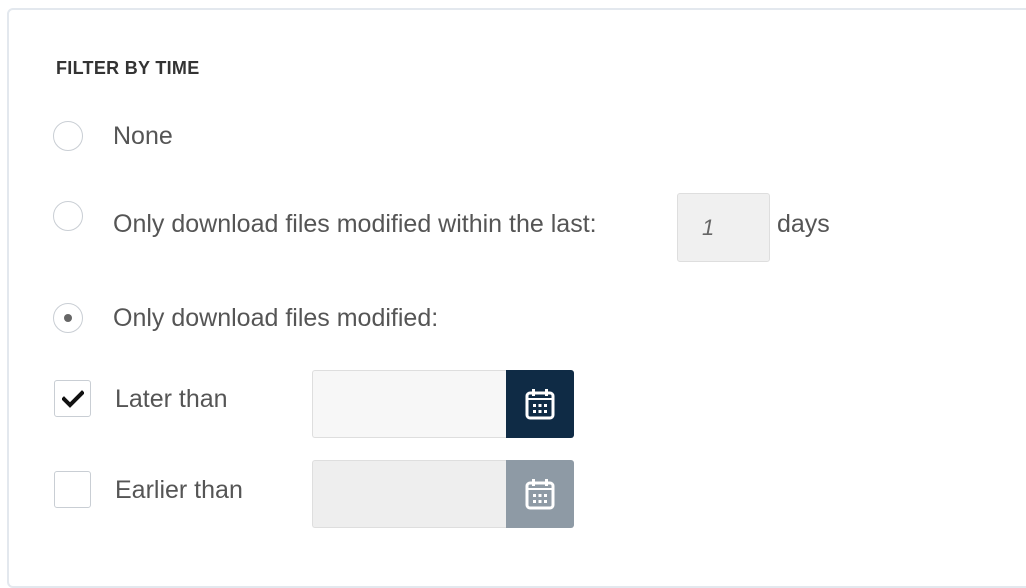  I want to click on earlier-than-checkbox, so click(72, 489).